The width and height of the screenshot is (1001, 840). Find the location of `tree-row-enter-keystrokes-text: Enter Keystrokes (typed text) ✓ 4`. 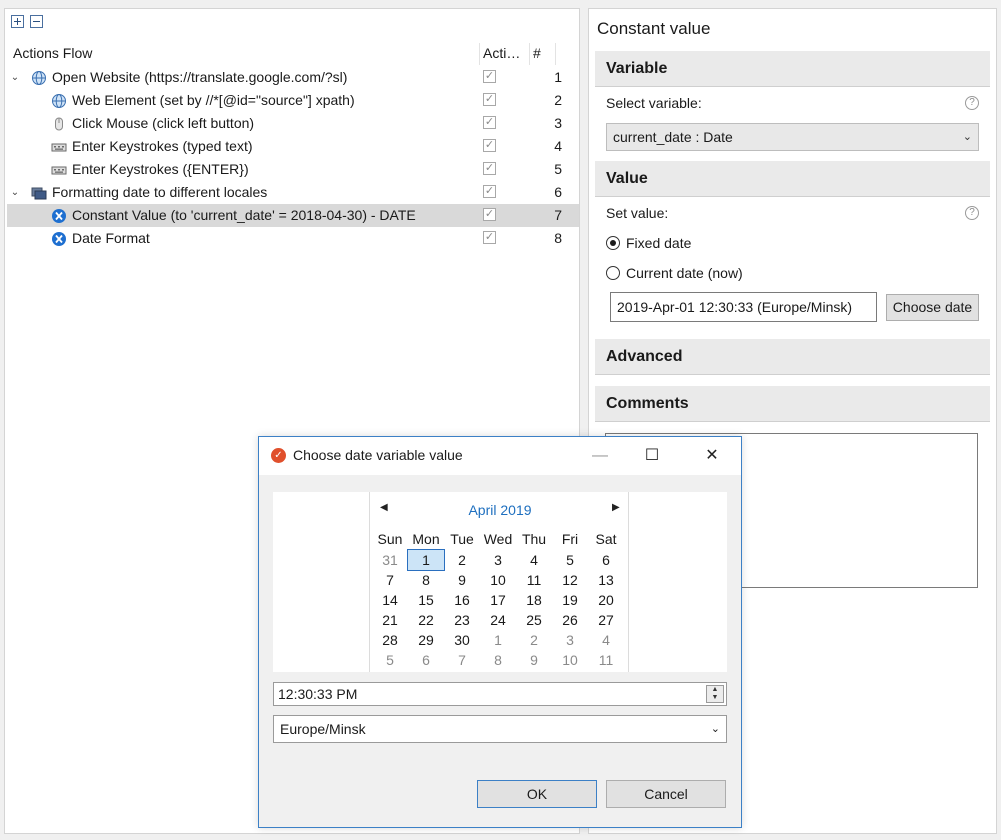

tree-row-enter-keystrokes-text: Enter Keystrokes (typed text) ✓ 4 is located at coordinates (293, 146).